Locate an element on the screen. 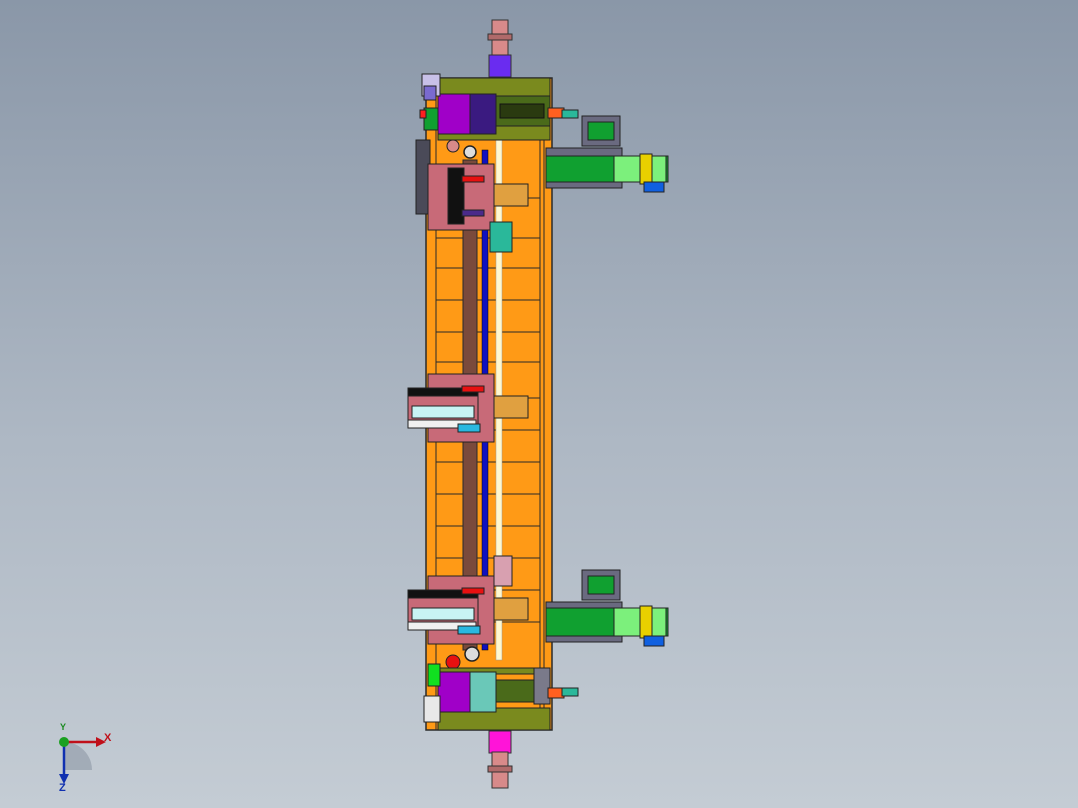 The image size is (1078, 808). top-coupling-block is located at coordinates (500, 66).